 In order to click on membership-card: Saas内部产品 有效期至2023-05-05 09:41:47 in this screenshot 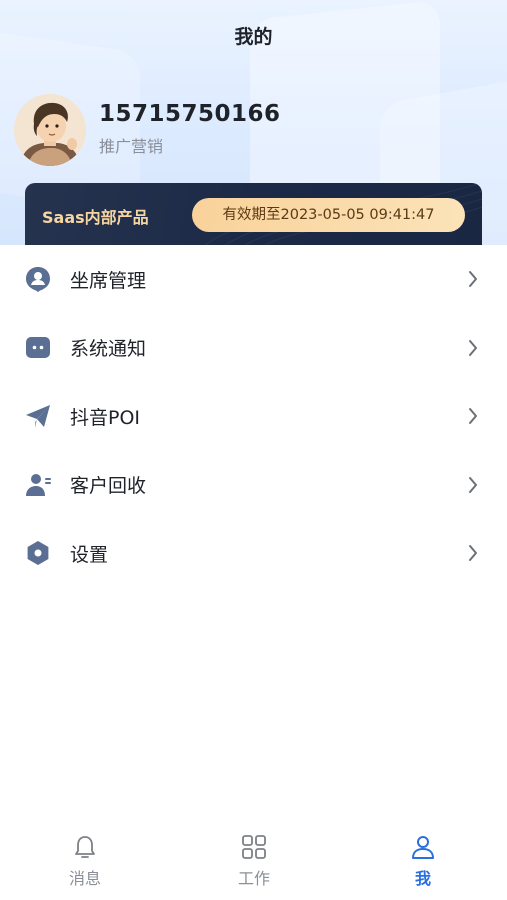, I will do `click(253, 214)`.